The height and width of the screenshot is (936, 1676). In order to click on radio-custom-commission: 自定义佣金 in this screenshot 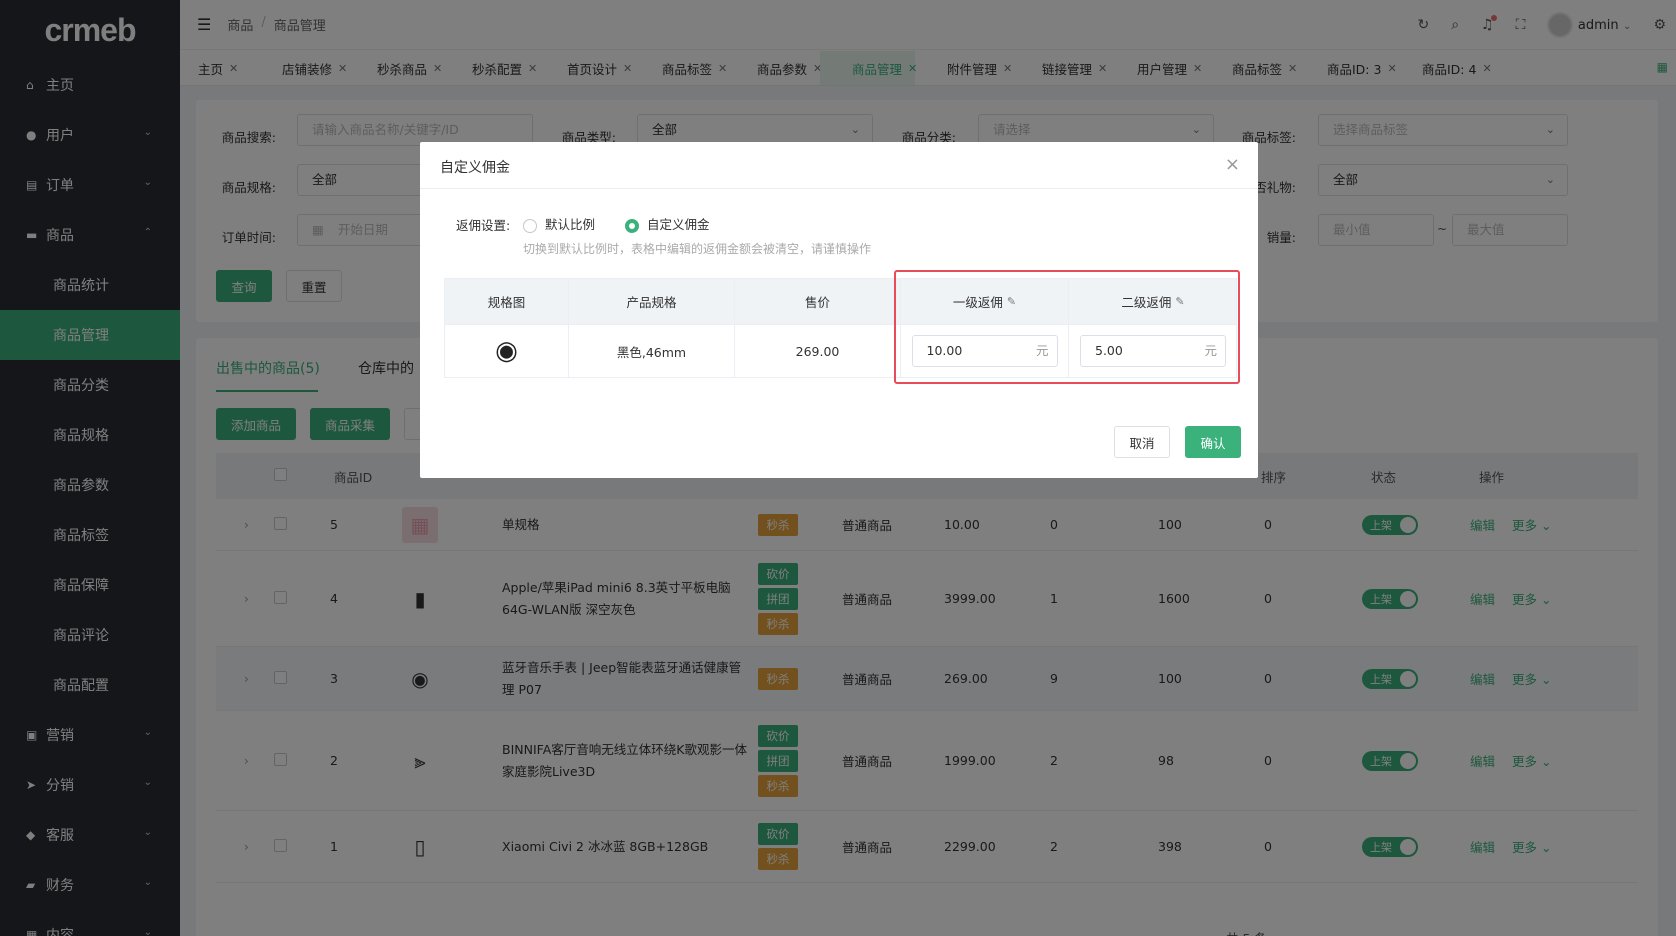, I will do `click(667, 223)`.